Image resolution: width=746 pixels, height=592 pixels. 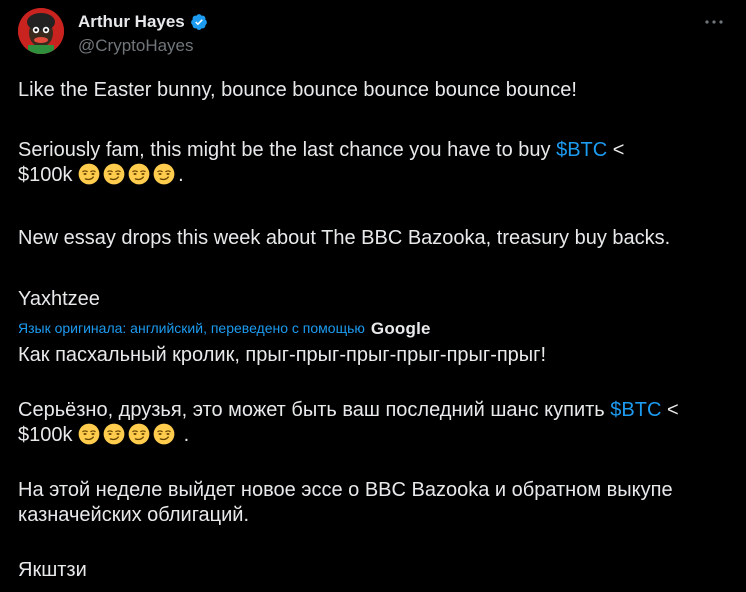 What do you see at coordinates (670, 410) in the screenshot?
I see `translated-line-2-suffix: <` at bounding box center [670, 410].